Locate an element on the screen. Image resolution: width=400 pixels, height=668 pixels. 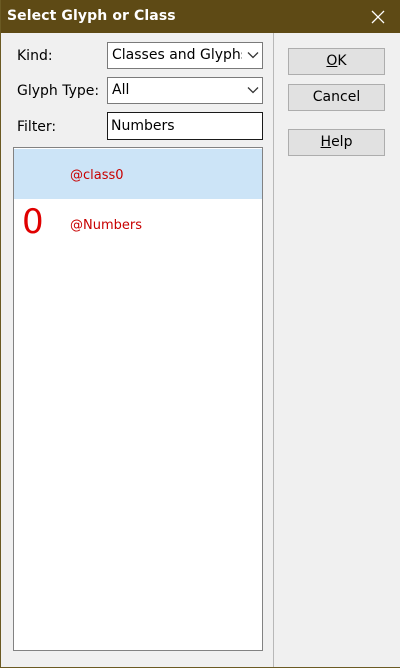
help-button: Help is located at coordinates (336, 142).